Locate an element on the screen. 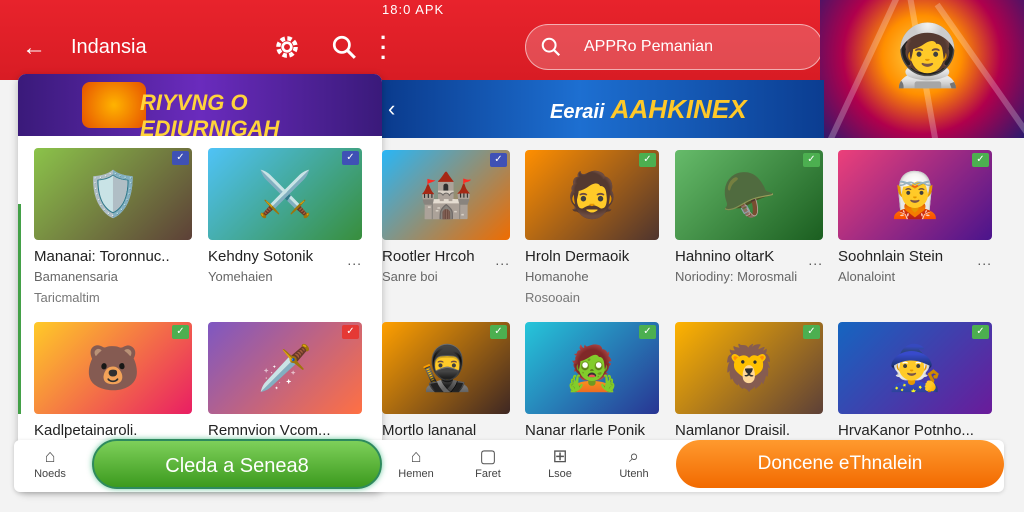 This screenshot has width=1024, height=512. search-bar is located at coordinates (674, 47).